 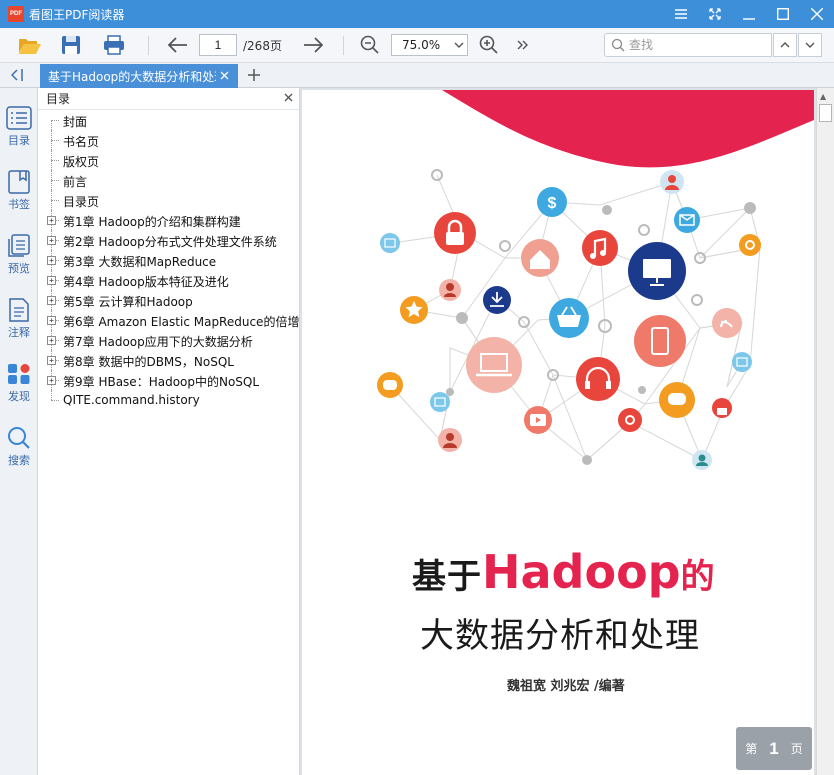 I want to click on toc-title: 目录, so click(x=58, y=99).